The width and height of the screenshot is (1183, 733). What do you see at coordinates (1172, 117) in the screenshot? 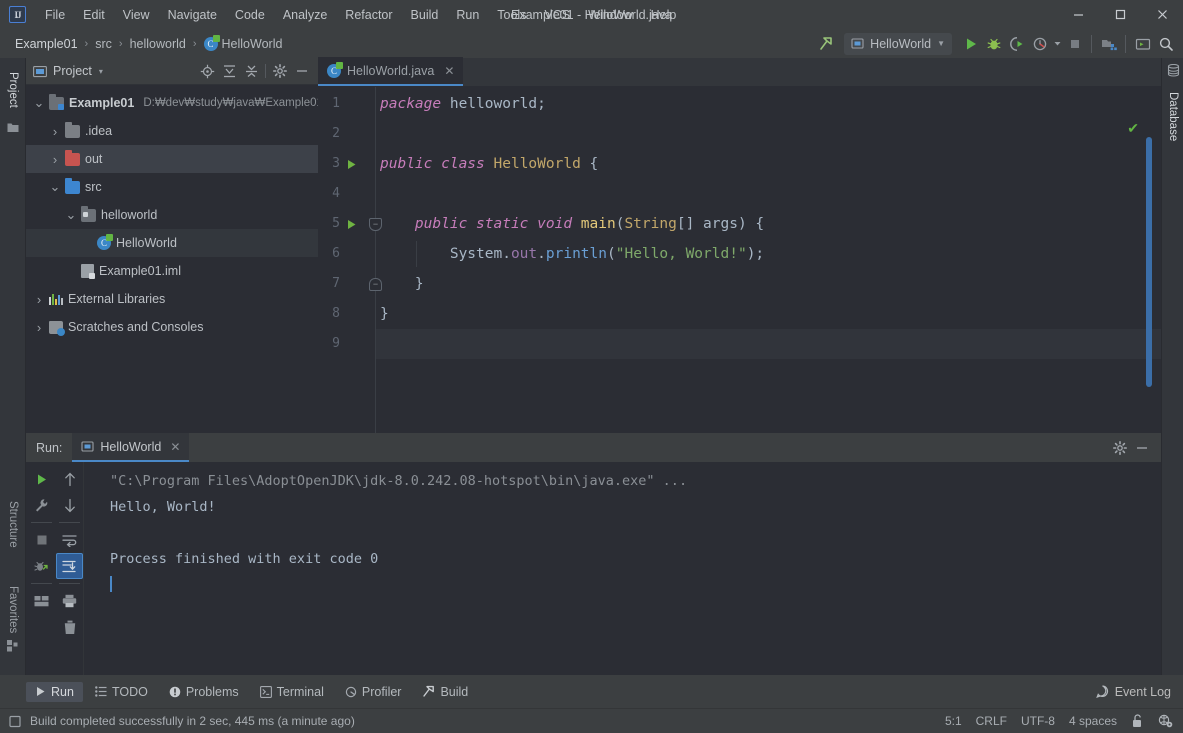
I see `sidebar-item-database: Database` at bounding box center [1172, 117].